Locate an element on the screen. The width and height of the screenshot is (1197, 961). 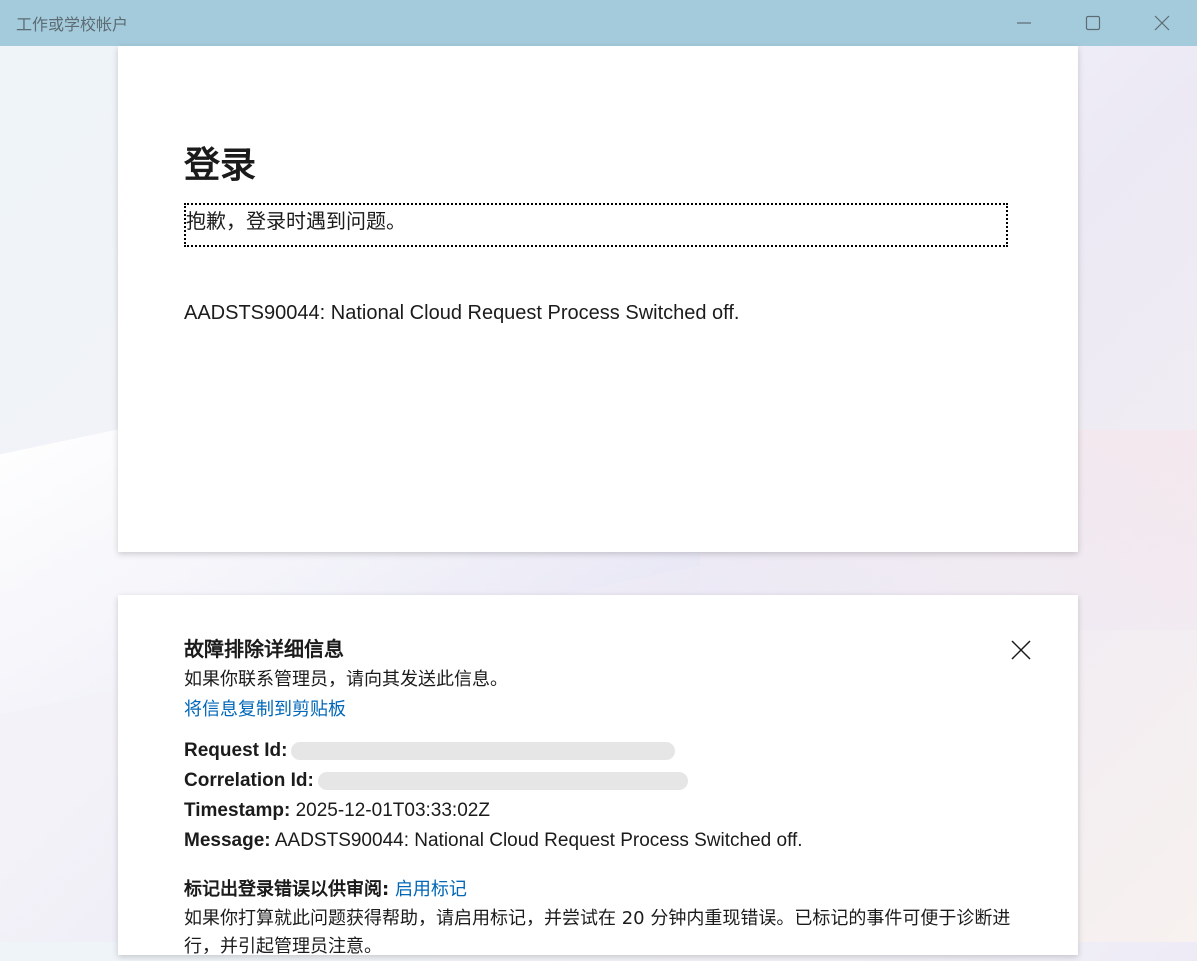
close-window-button is located at coordinates (1162, 23).